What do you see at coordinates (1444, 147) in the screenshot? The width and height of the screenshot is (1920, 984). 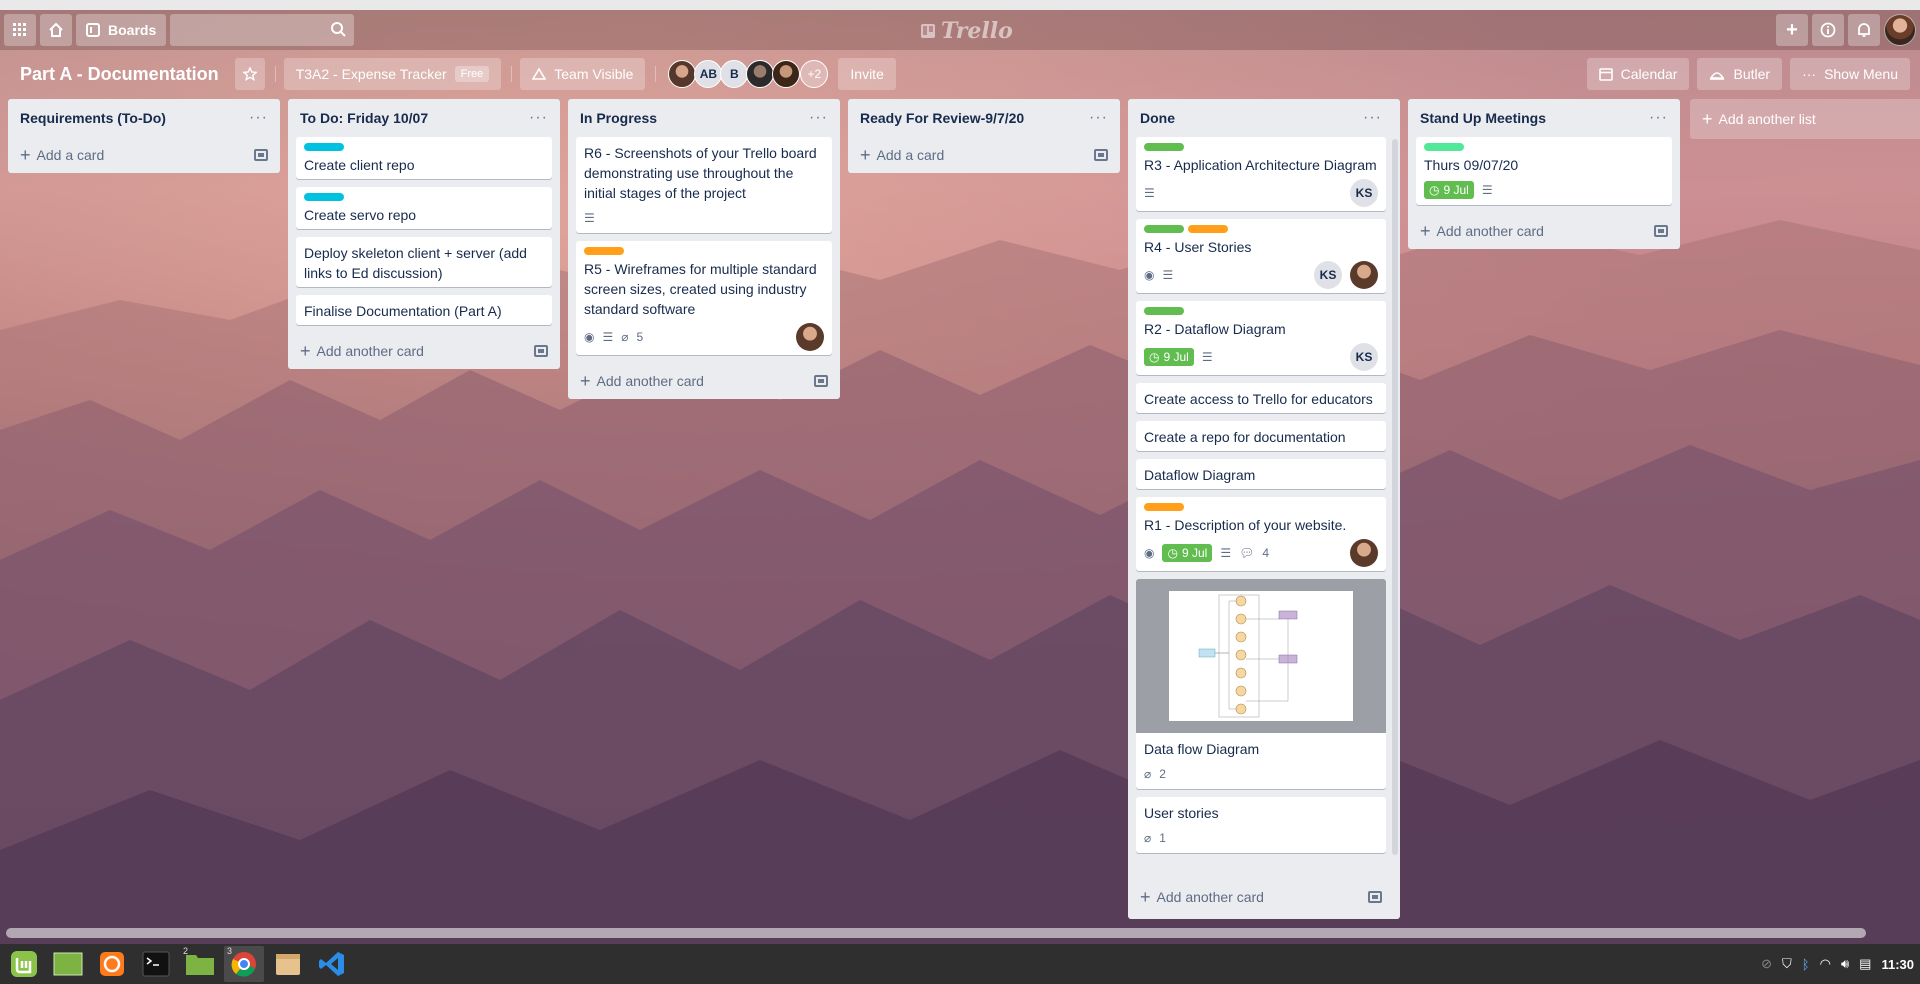 I see `label-lime` at bounding box center [1444, 147].